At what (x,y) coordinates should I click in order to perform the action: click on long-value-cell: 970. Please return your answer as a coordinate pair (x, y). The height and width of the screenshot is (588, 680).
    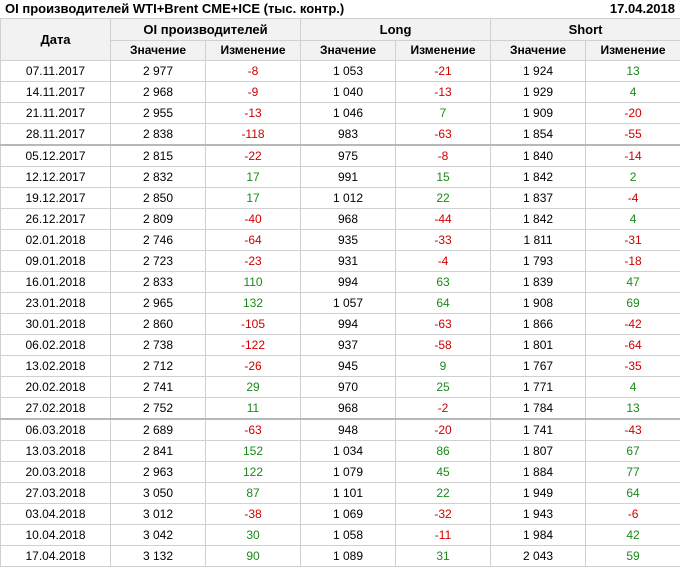
    Looking at the image, I should click on (348, 387).